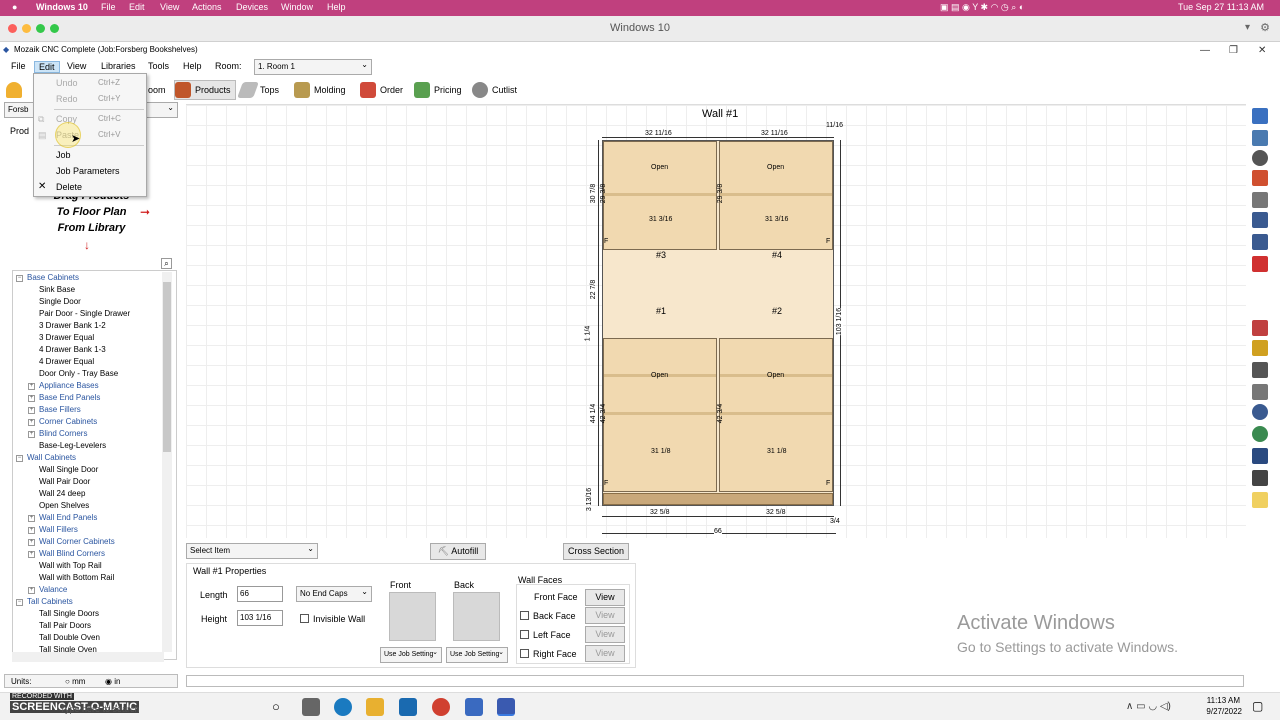  Describe the element at coordinates (167, 367) in the screenshot. I see `tree-scrollbar-thumb` at that location.